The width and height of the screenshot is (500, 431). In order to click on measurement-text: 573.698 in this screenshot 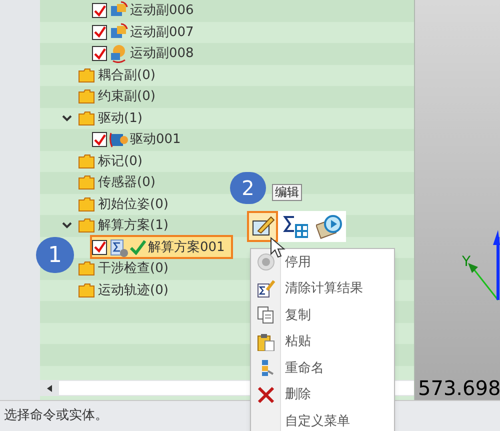, I will do `click(459, 388)`.